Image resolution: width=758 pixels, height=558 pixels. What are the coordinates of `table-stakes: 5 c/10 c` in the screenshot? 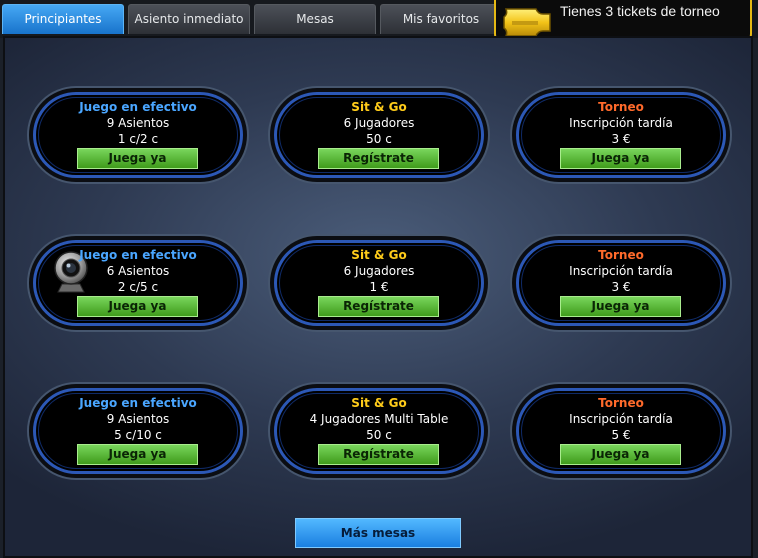 It's located at (138, 435).